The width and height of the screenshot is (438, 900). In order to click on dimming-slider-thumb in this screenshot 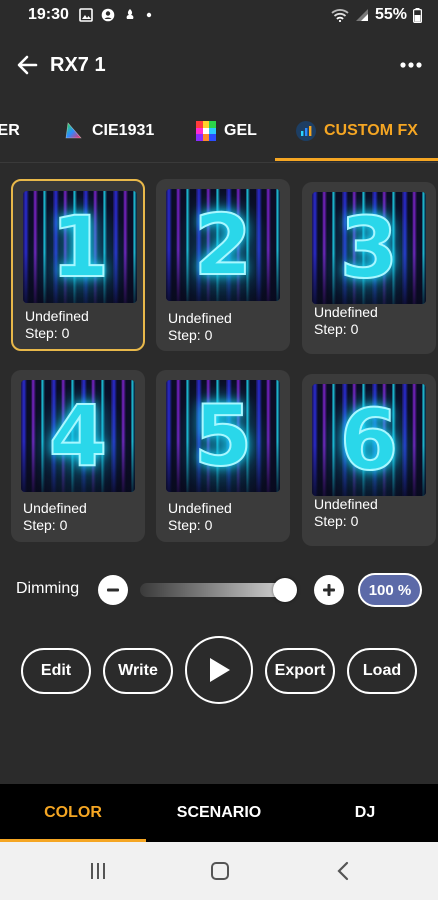, I will do `click(285, 590)`.